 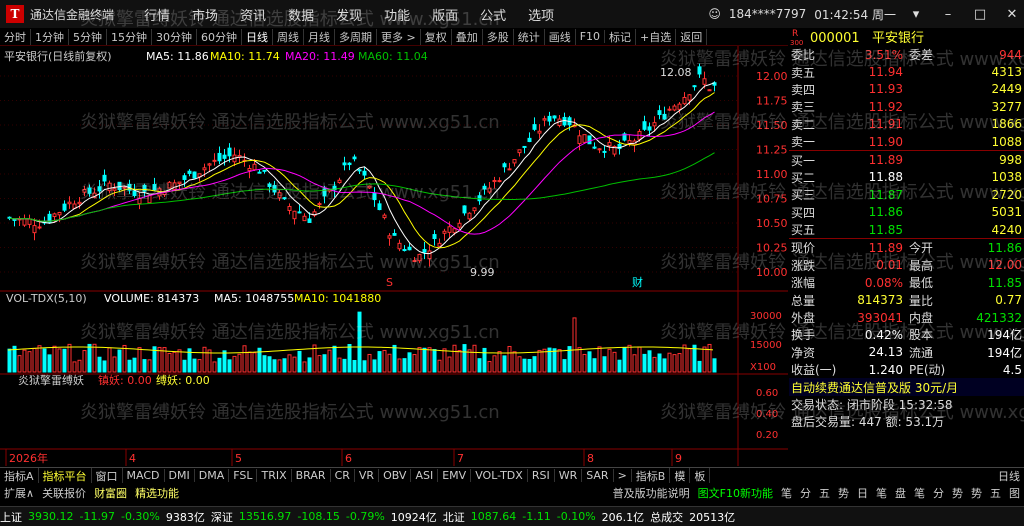 What do you see at coordinates (916, 14) in the screenshot?
I see `window-menu-icon: ▾` at bounding box center [916, 14].